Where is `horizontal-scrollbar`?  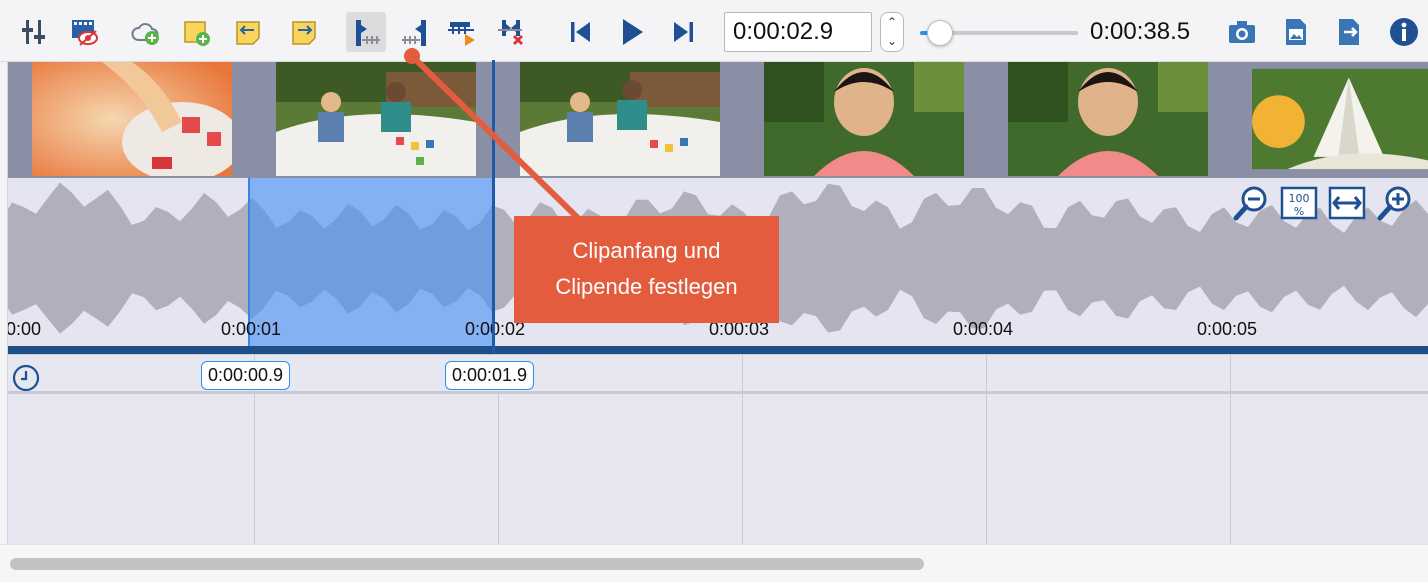
horizontal-scrollbar is located at coordinates (714, 563).